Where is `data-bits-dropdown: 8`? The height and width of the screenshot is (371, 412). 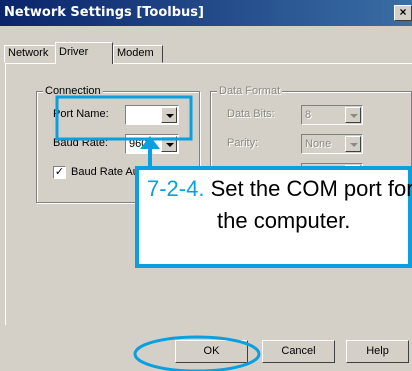
data-bits-dropdown: 8 is located at coordinates (332, 115).